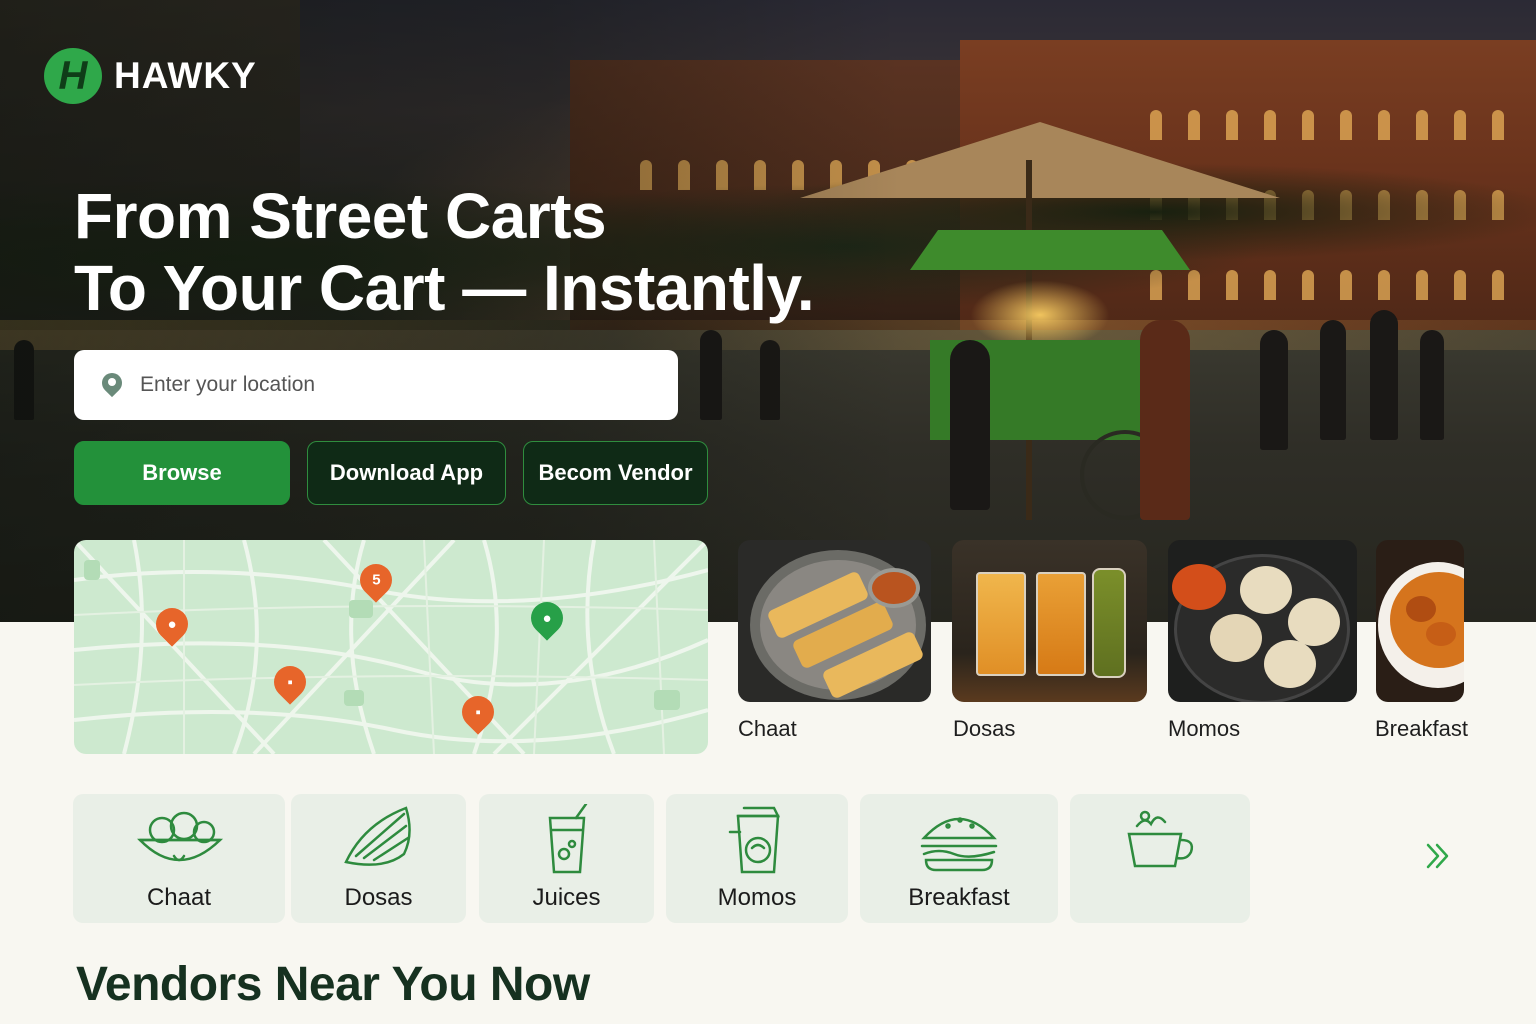 This screenshot has width=1536, height=1024. I want to click on logo-icon: H, so click(73, 76).